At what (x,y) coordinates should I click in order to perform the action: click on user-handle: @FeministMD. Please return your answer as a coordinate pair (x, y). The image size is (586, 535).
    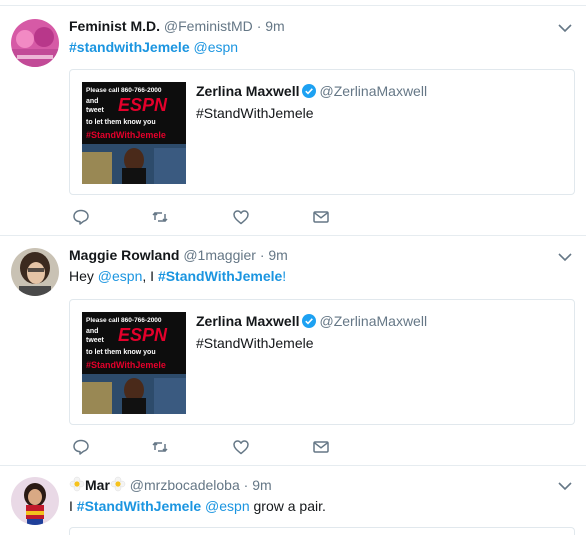
    Looking at the image, I should click on (208, 26).